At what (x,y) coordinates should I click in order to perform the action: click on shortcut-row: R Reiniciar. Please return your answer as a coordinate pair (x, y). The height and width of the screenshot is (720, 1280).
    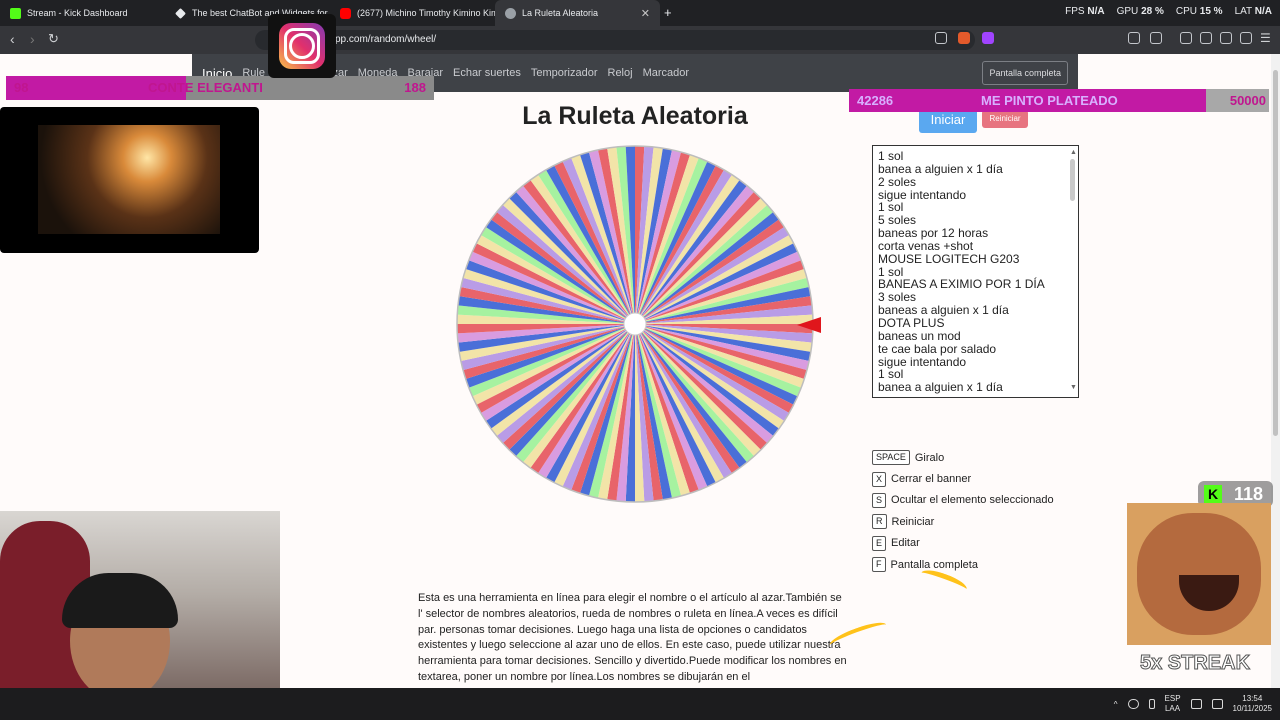
    Looking at the image, I should click on (963, 521).